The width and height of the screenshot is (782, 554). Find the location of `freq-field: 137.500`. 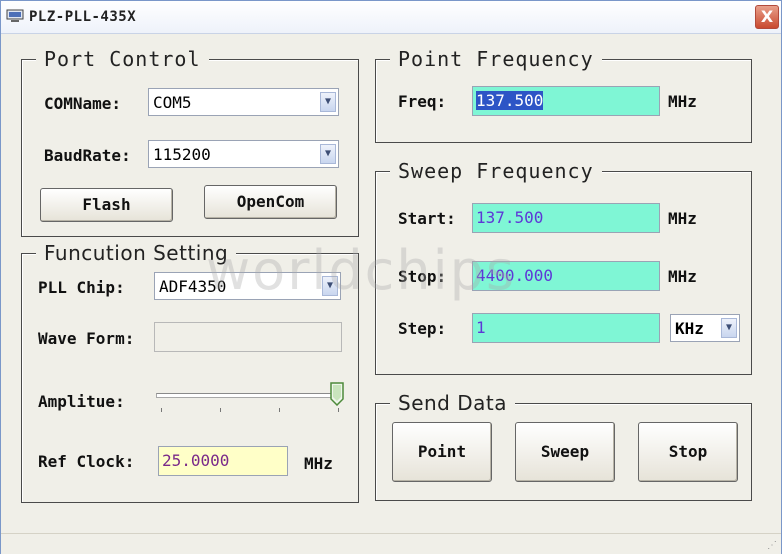

freq-field: 137.500 is located at coordinates (566, 101).